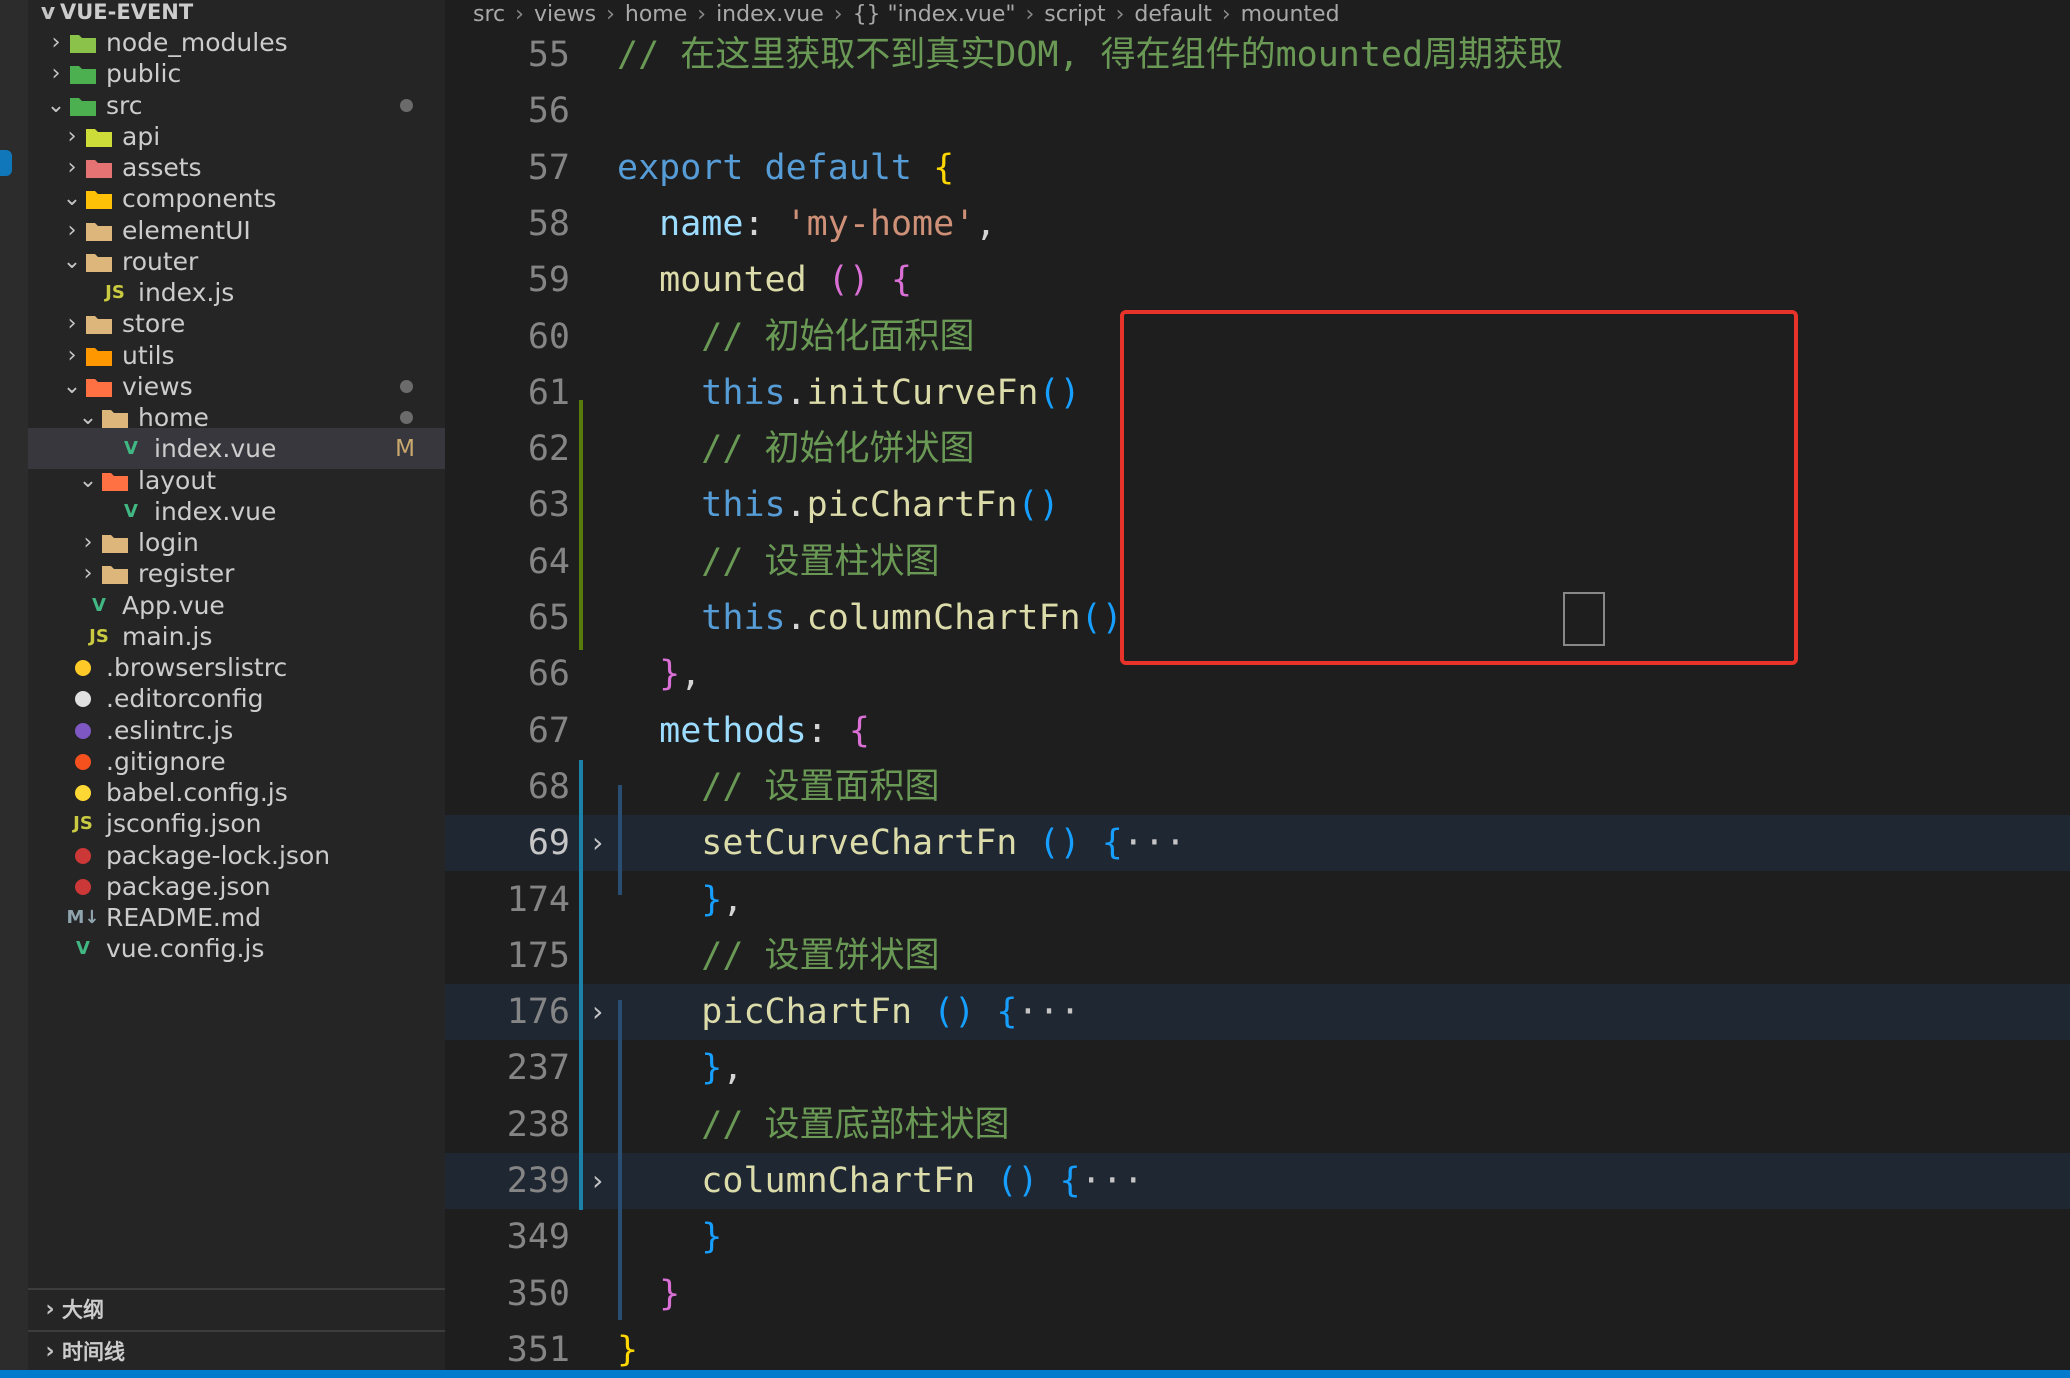 The width and height of the screenshot is (2070, 1378). Describe the element at coordinates (199, 198) in the screenshot. I see `tree-item-label: components` at that location.